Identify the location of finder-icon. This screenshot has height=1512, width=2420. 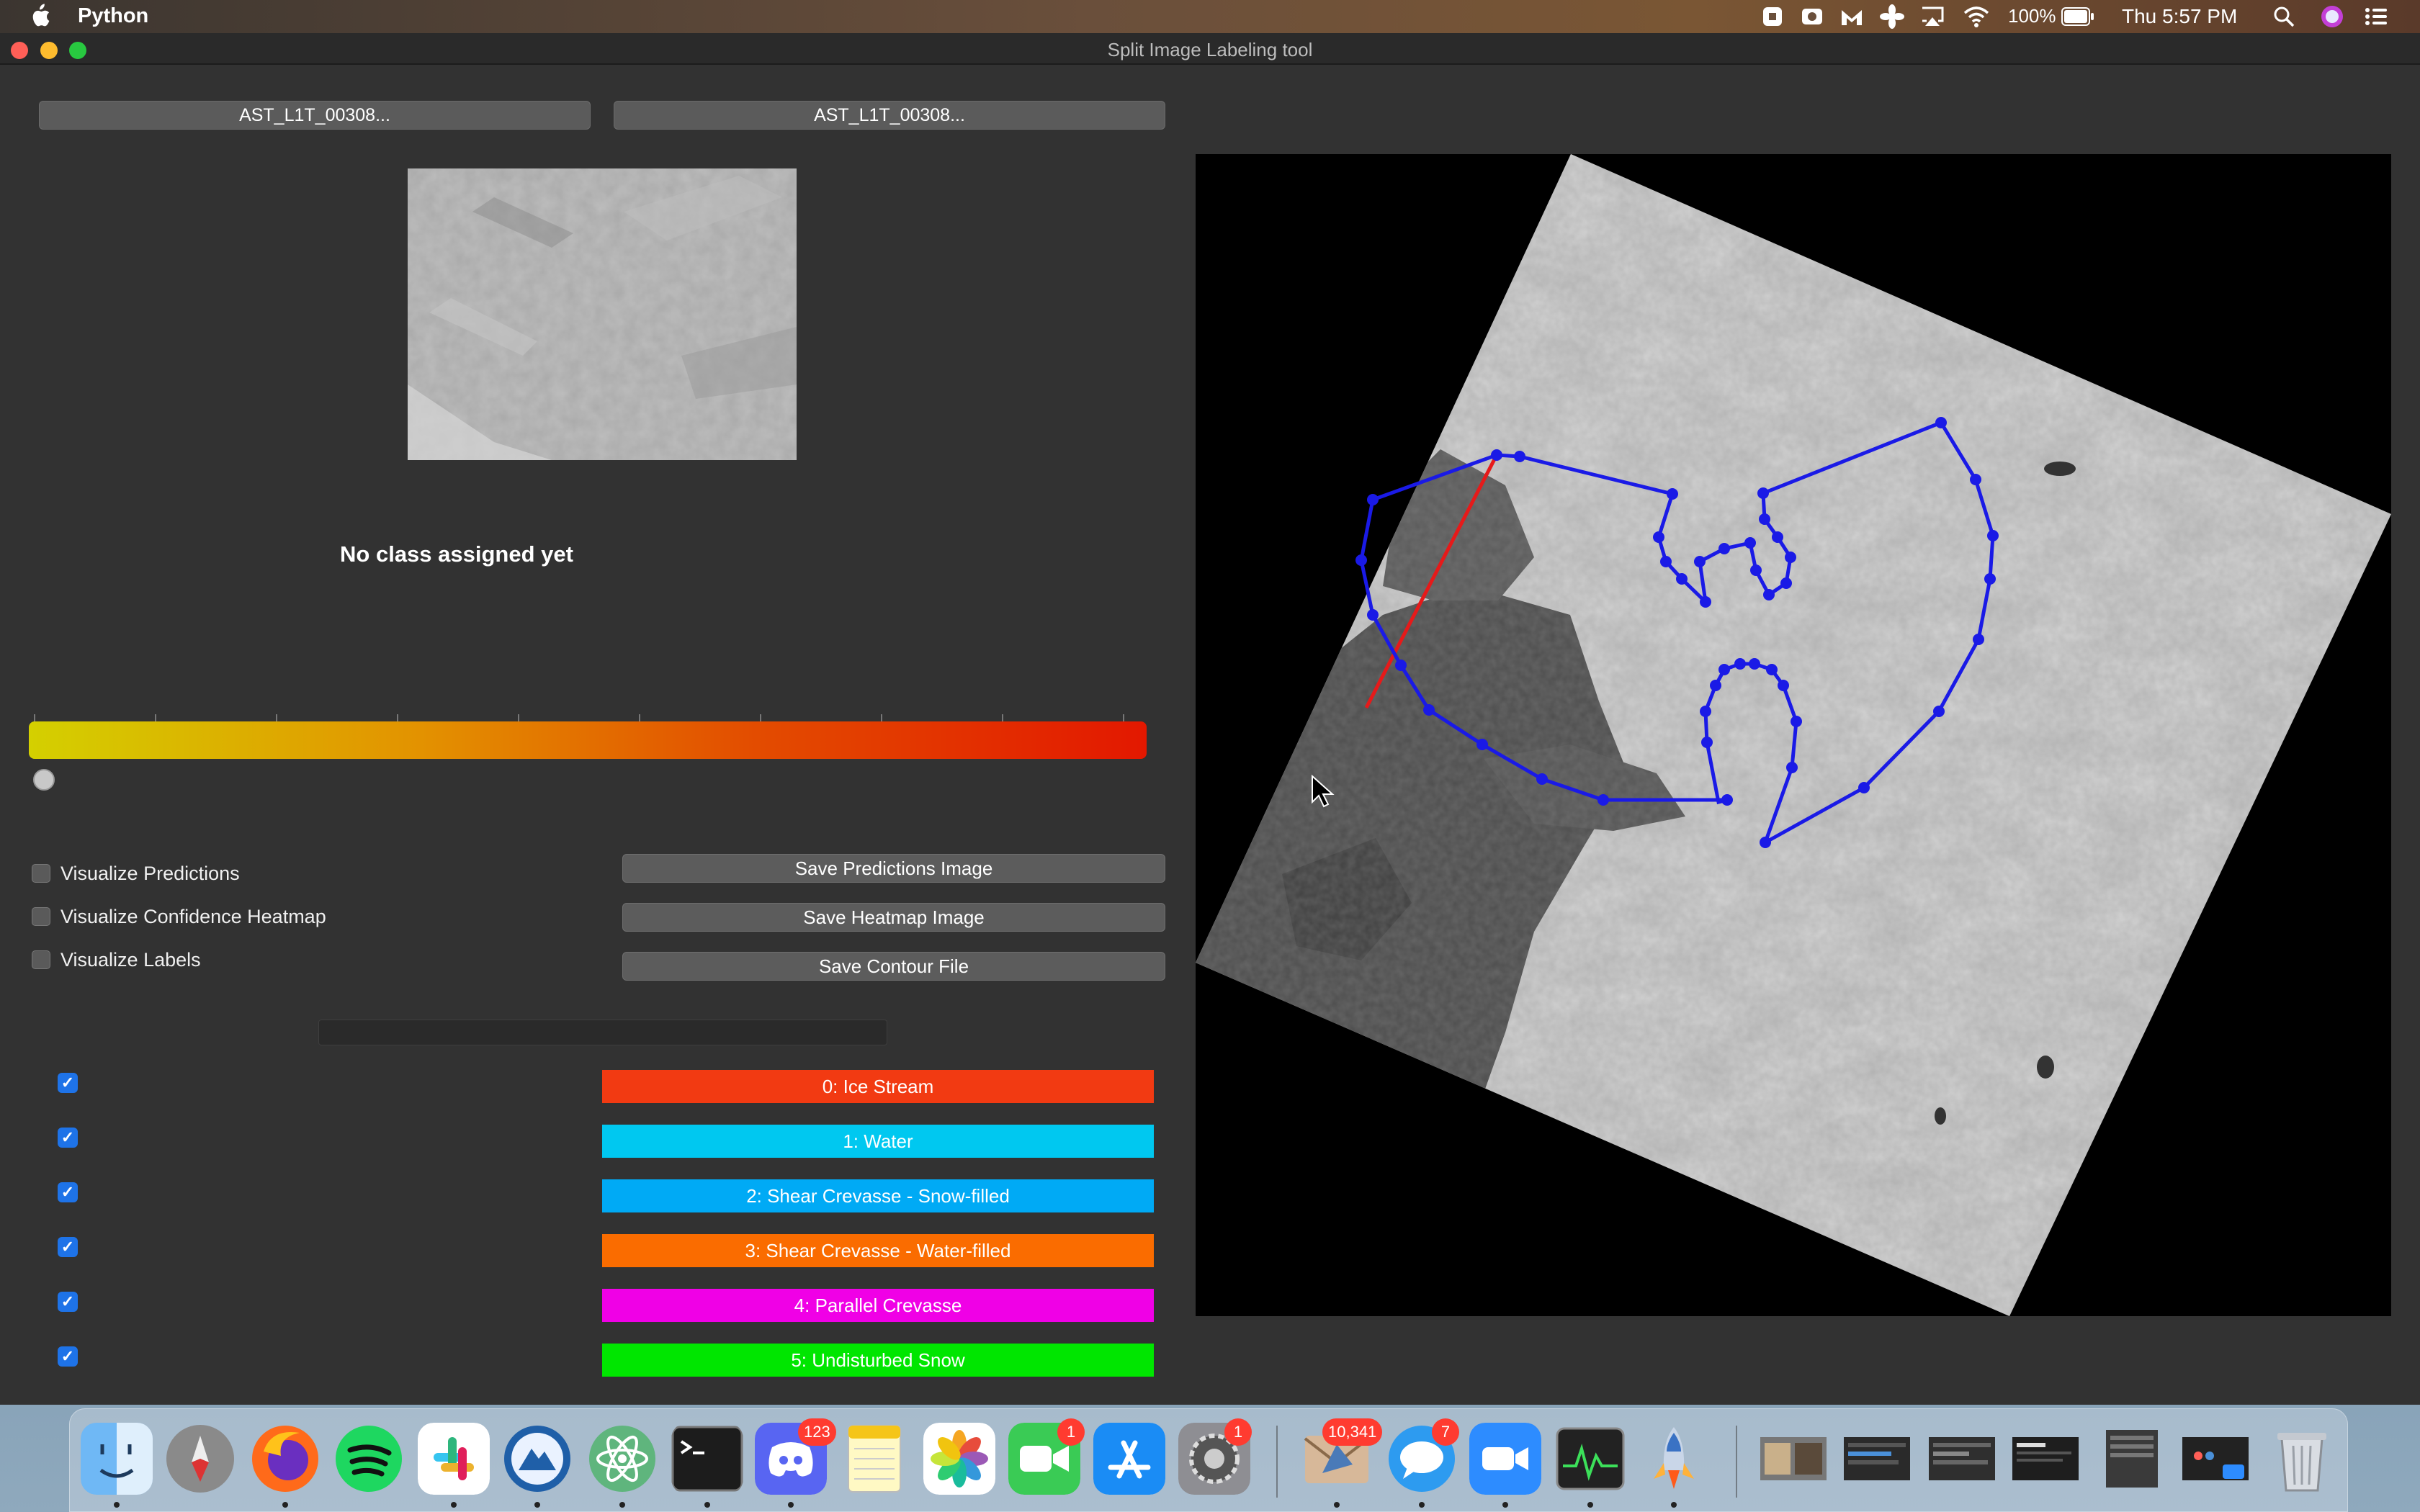
(117, 1459).